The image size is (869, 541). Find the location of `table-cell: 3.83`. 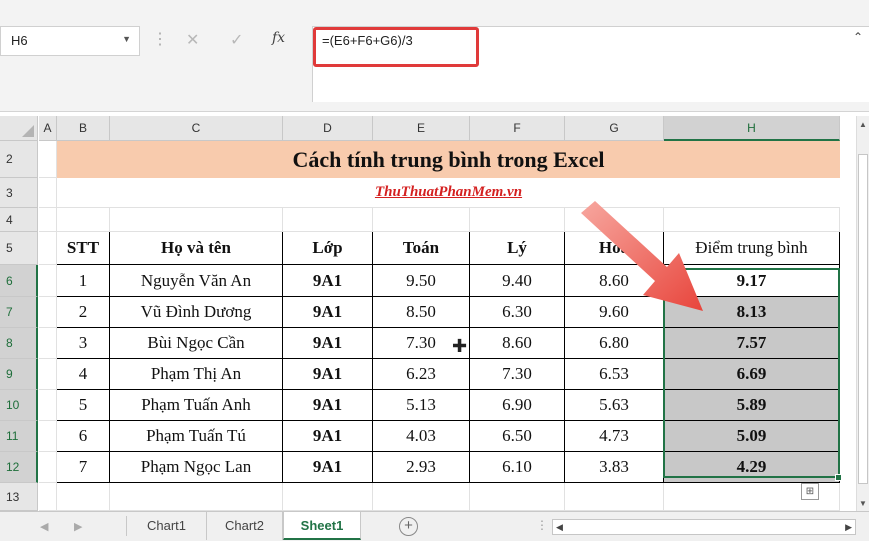

table-cell: 3.83 is located at coordinates (614, 467).